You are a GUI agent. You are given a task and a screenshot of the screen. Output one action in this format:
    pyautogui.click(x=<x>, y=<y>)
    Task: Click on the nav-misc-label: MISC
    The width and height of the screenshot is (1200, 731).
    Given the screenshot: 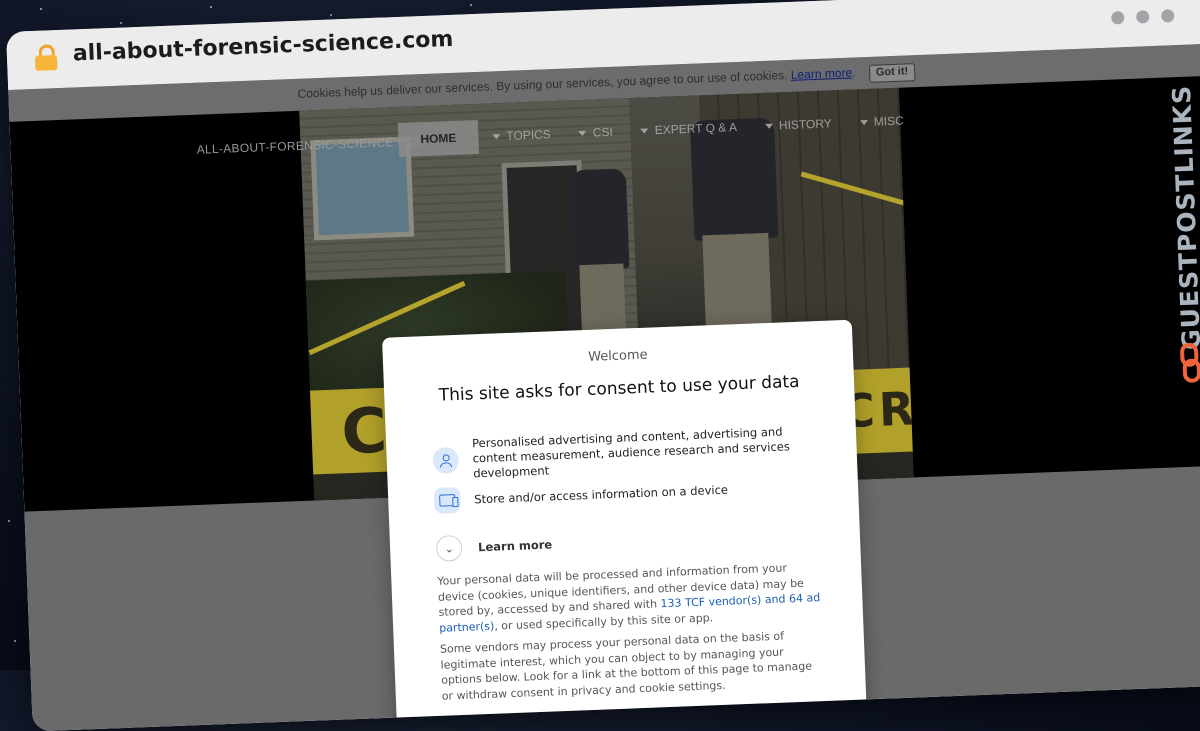 What is the action you would take?
    pyautogui.click(x=888, y=121)
    